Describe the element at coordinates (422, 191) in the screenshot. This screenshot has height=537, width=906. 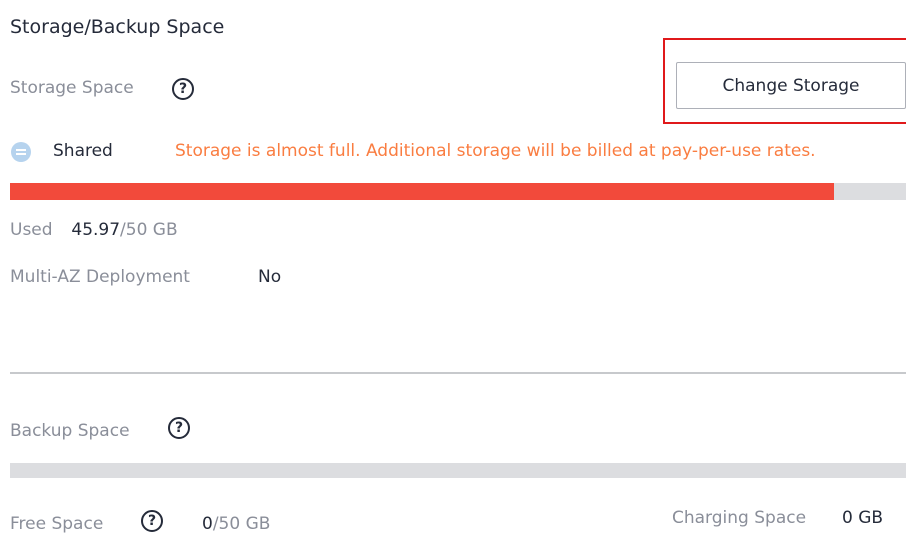
I see `storage-usage-fill` at that location.